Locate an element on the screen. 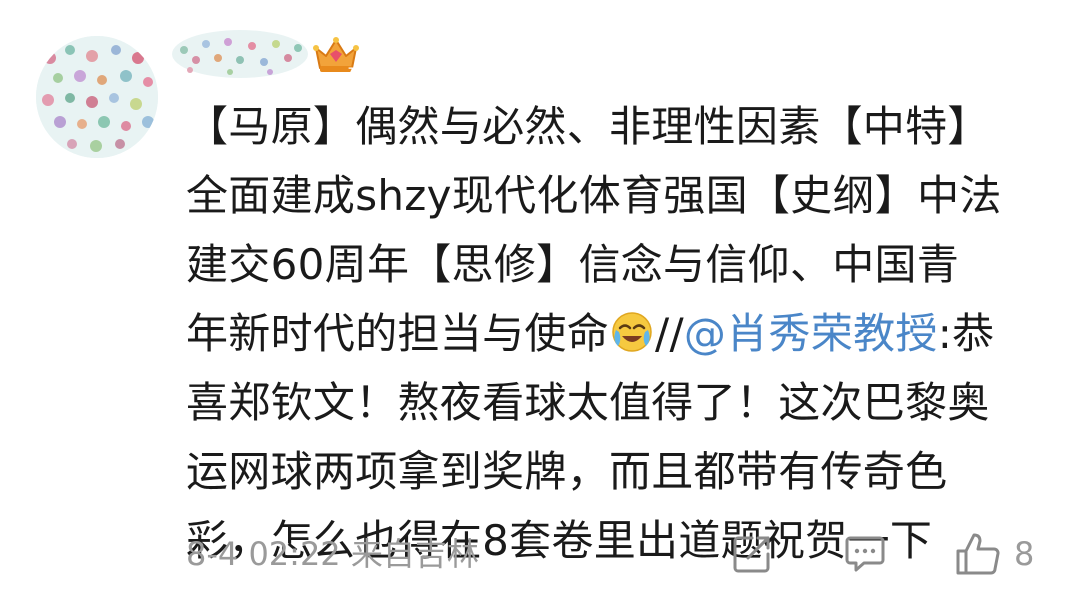 This screenshot has height=596, width=1080. comment-line-6: 运网球两项拿到奖牌，而且都带有传奇色 is located at coordinates (567, 471).